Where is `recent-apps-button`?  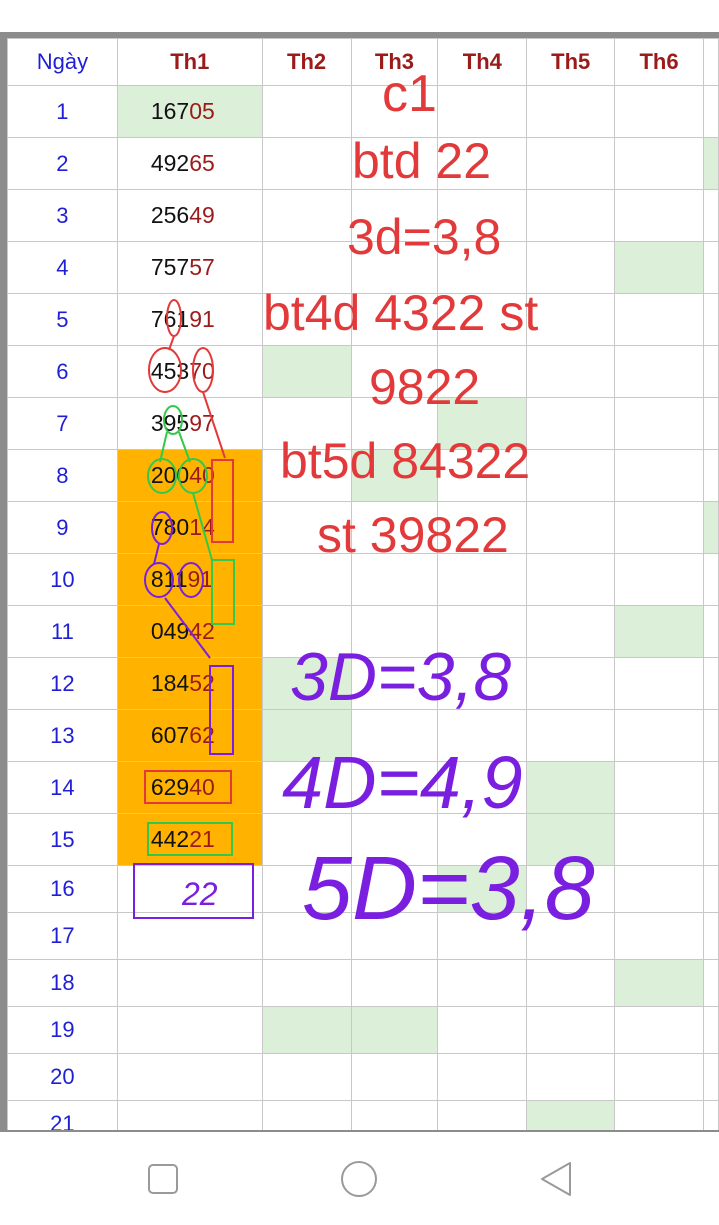
recent-apps-button is located at coordinates (163, 1179).